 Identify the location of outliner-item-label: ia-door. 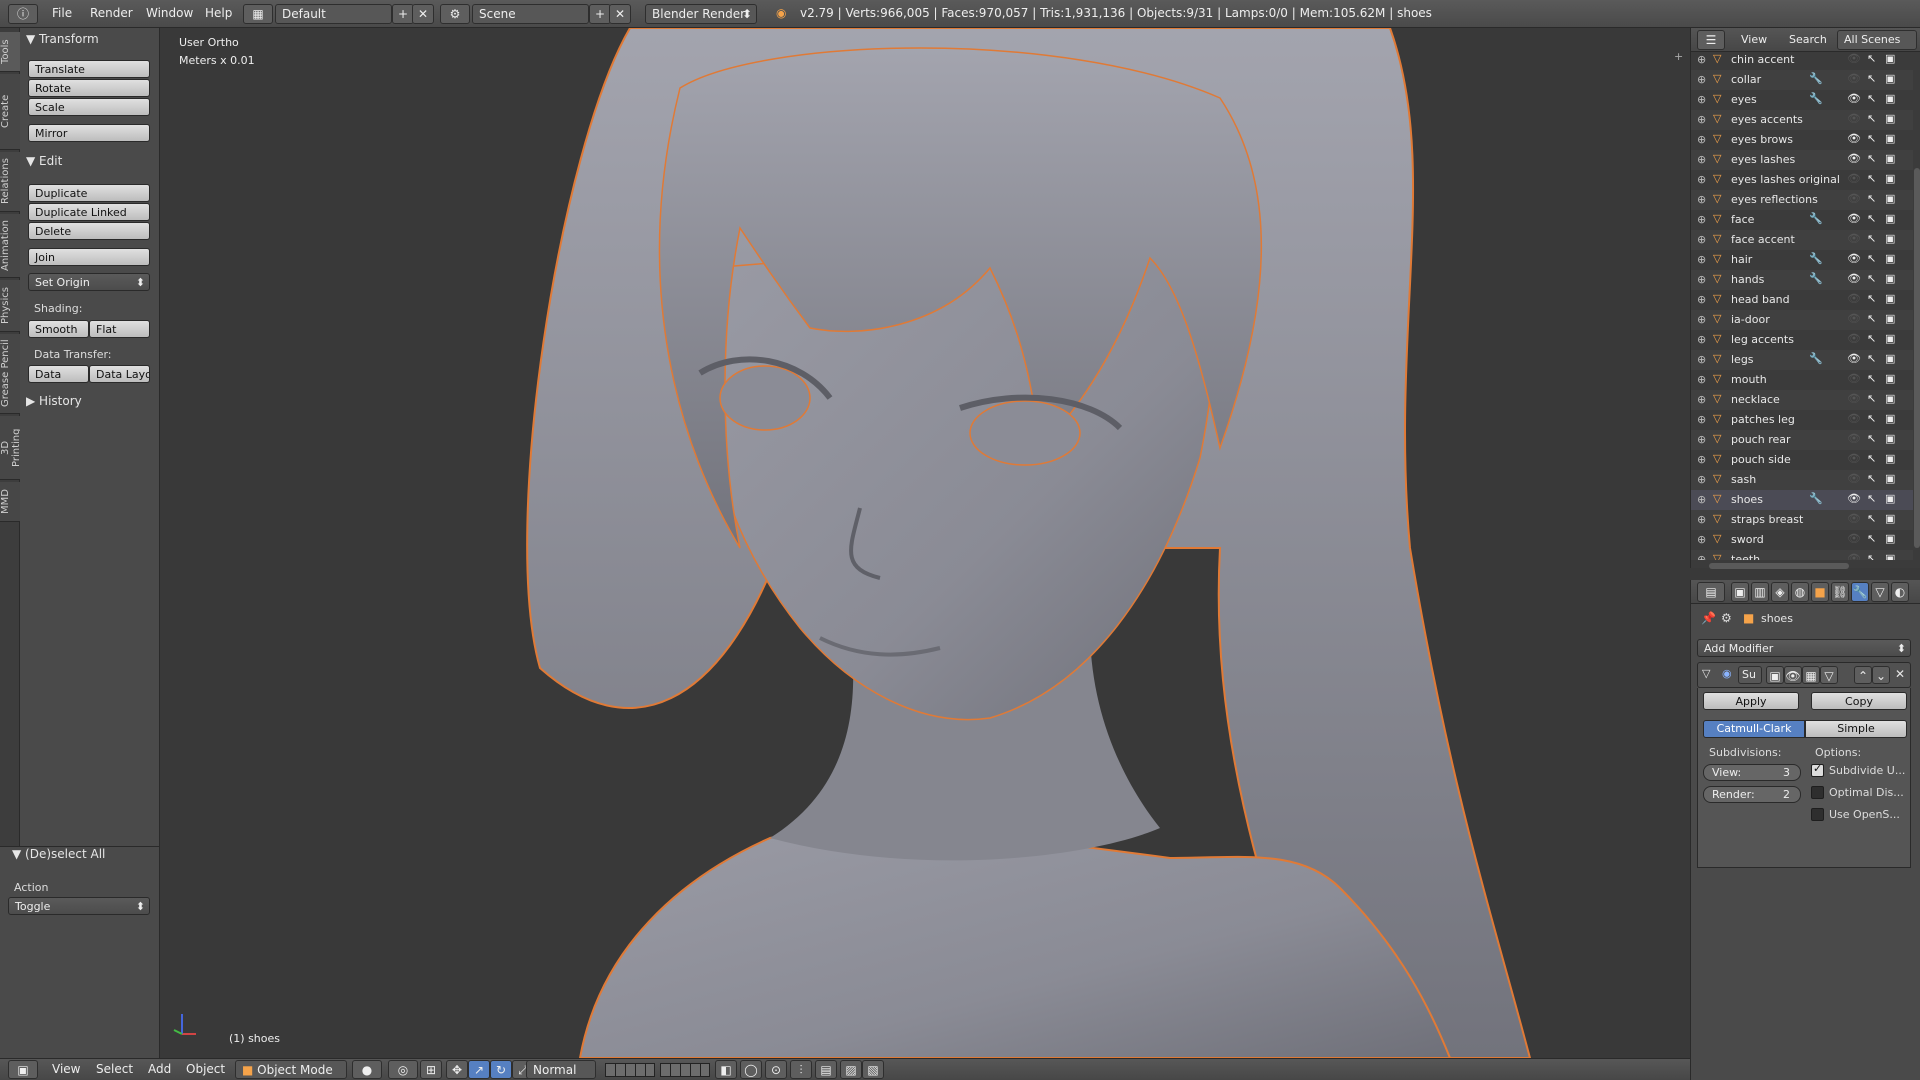
(1750, 319).